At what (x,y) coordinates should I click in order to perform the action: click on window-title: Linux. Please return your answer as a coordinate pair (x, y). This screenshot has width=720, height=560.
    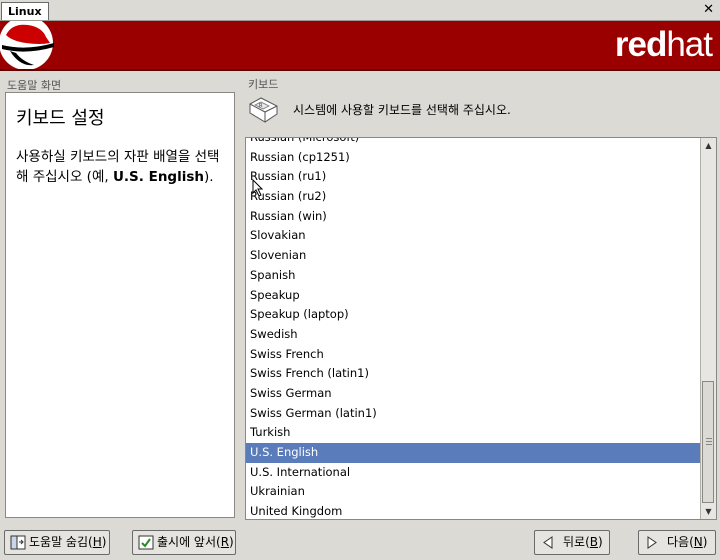
    Looking at the image, I should click on (25, 11).